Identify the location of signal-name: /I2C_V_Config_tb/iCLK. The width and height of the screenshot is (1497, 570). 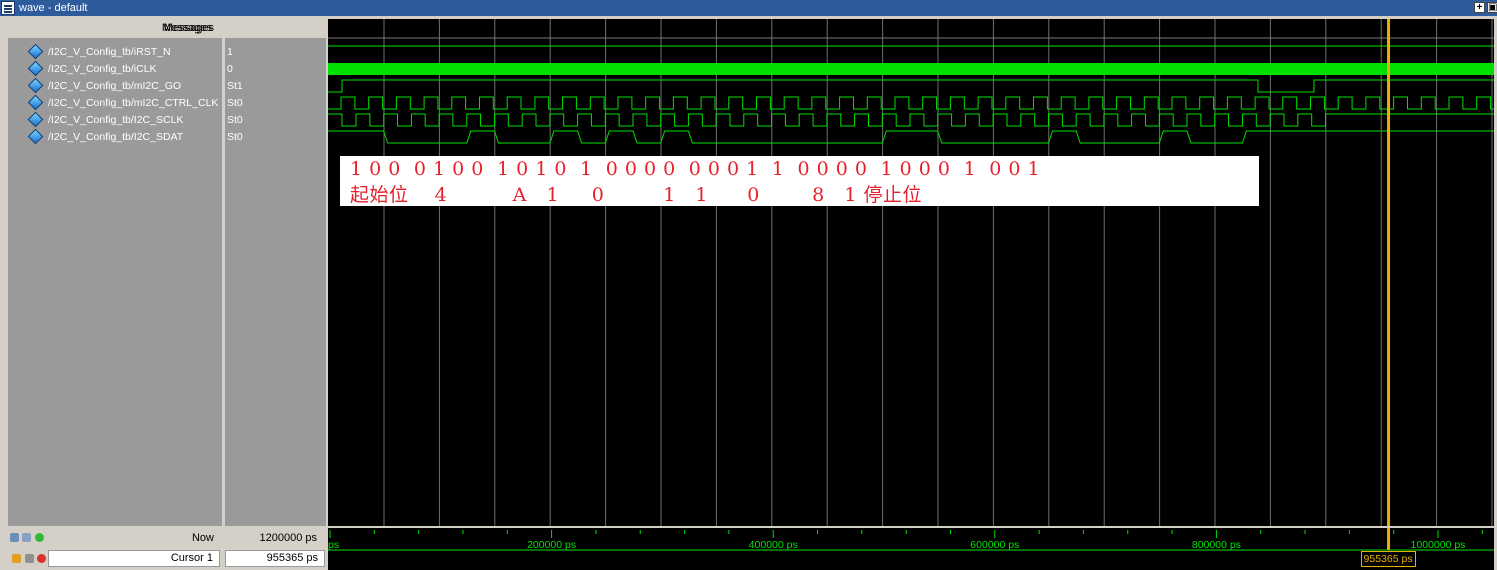
(102, 69).